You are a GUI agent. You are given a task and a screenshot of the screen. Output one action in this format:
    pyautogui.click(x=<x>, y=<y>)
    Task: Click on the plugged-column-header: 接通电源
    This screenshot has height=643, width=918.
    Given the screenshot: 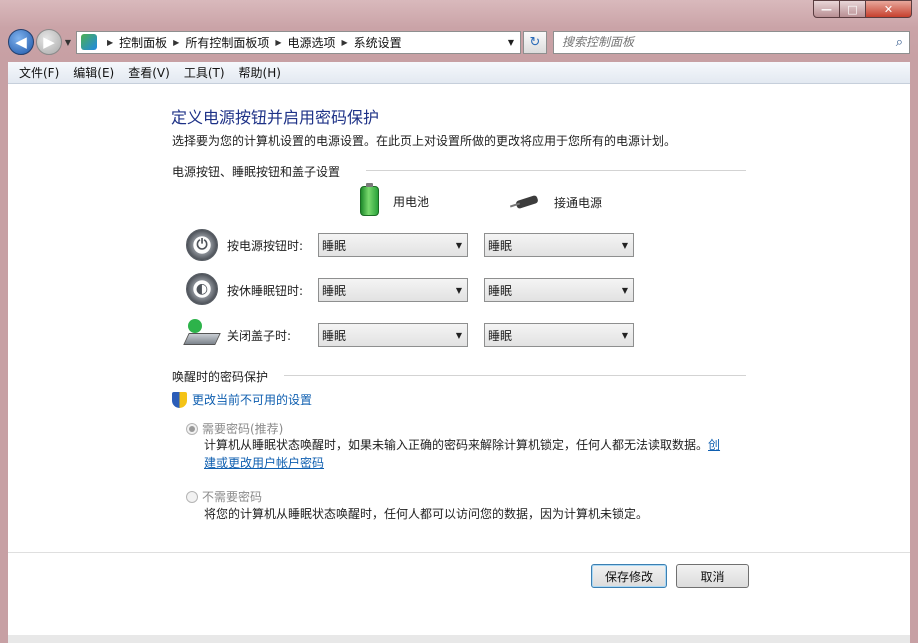 What is the action you would take?
    pyautogui.click(x=556, y=202)
    